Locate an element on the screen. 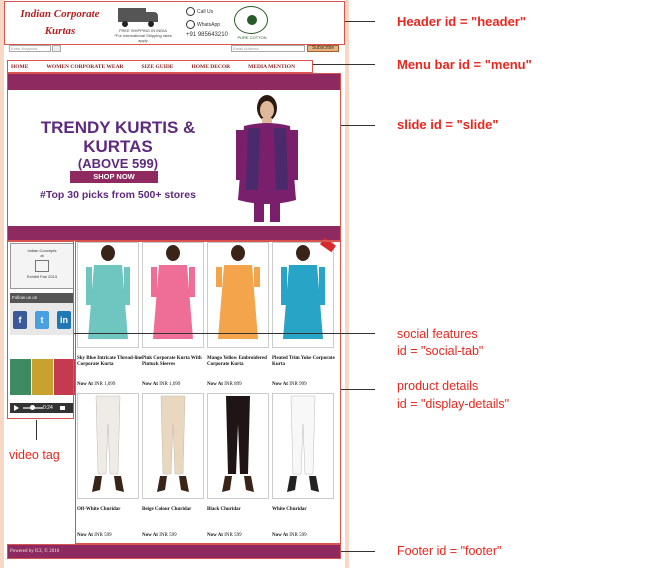 The image size is (650, 568). menu-outline is located at coordinates (160, 66).